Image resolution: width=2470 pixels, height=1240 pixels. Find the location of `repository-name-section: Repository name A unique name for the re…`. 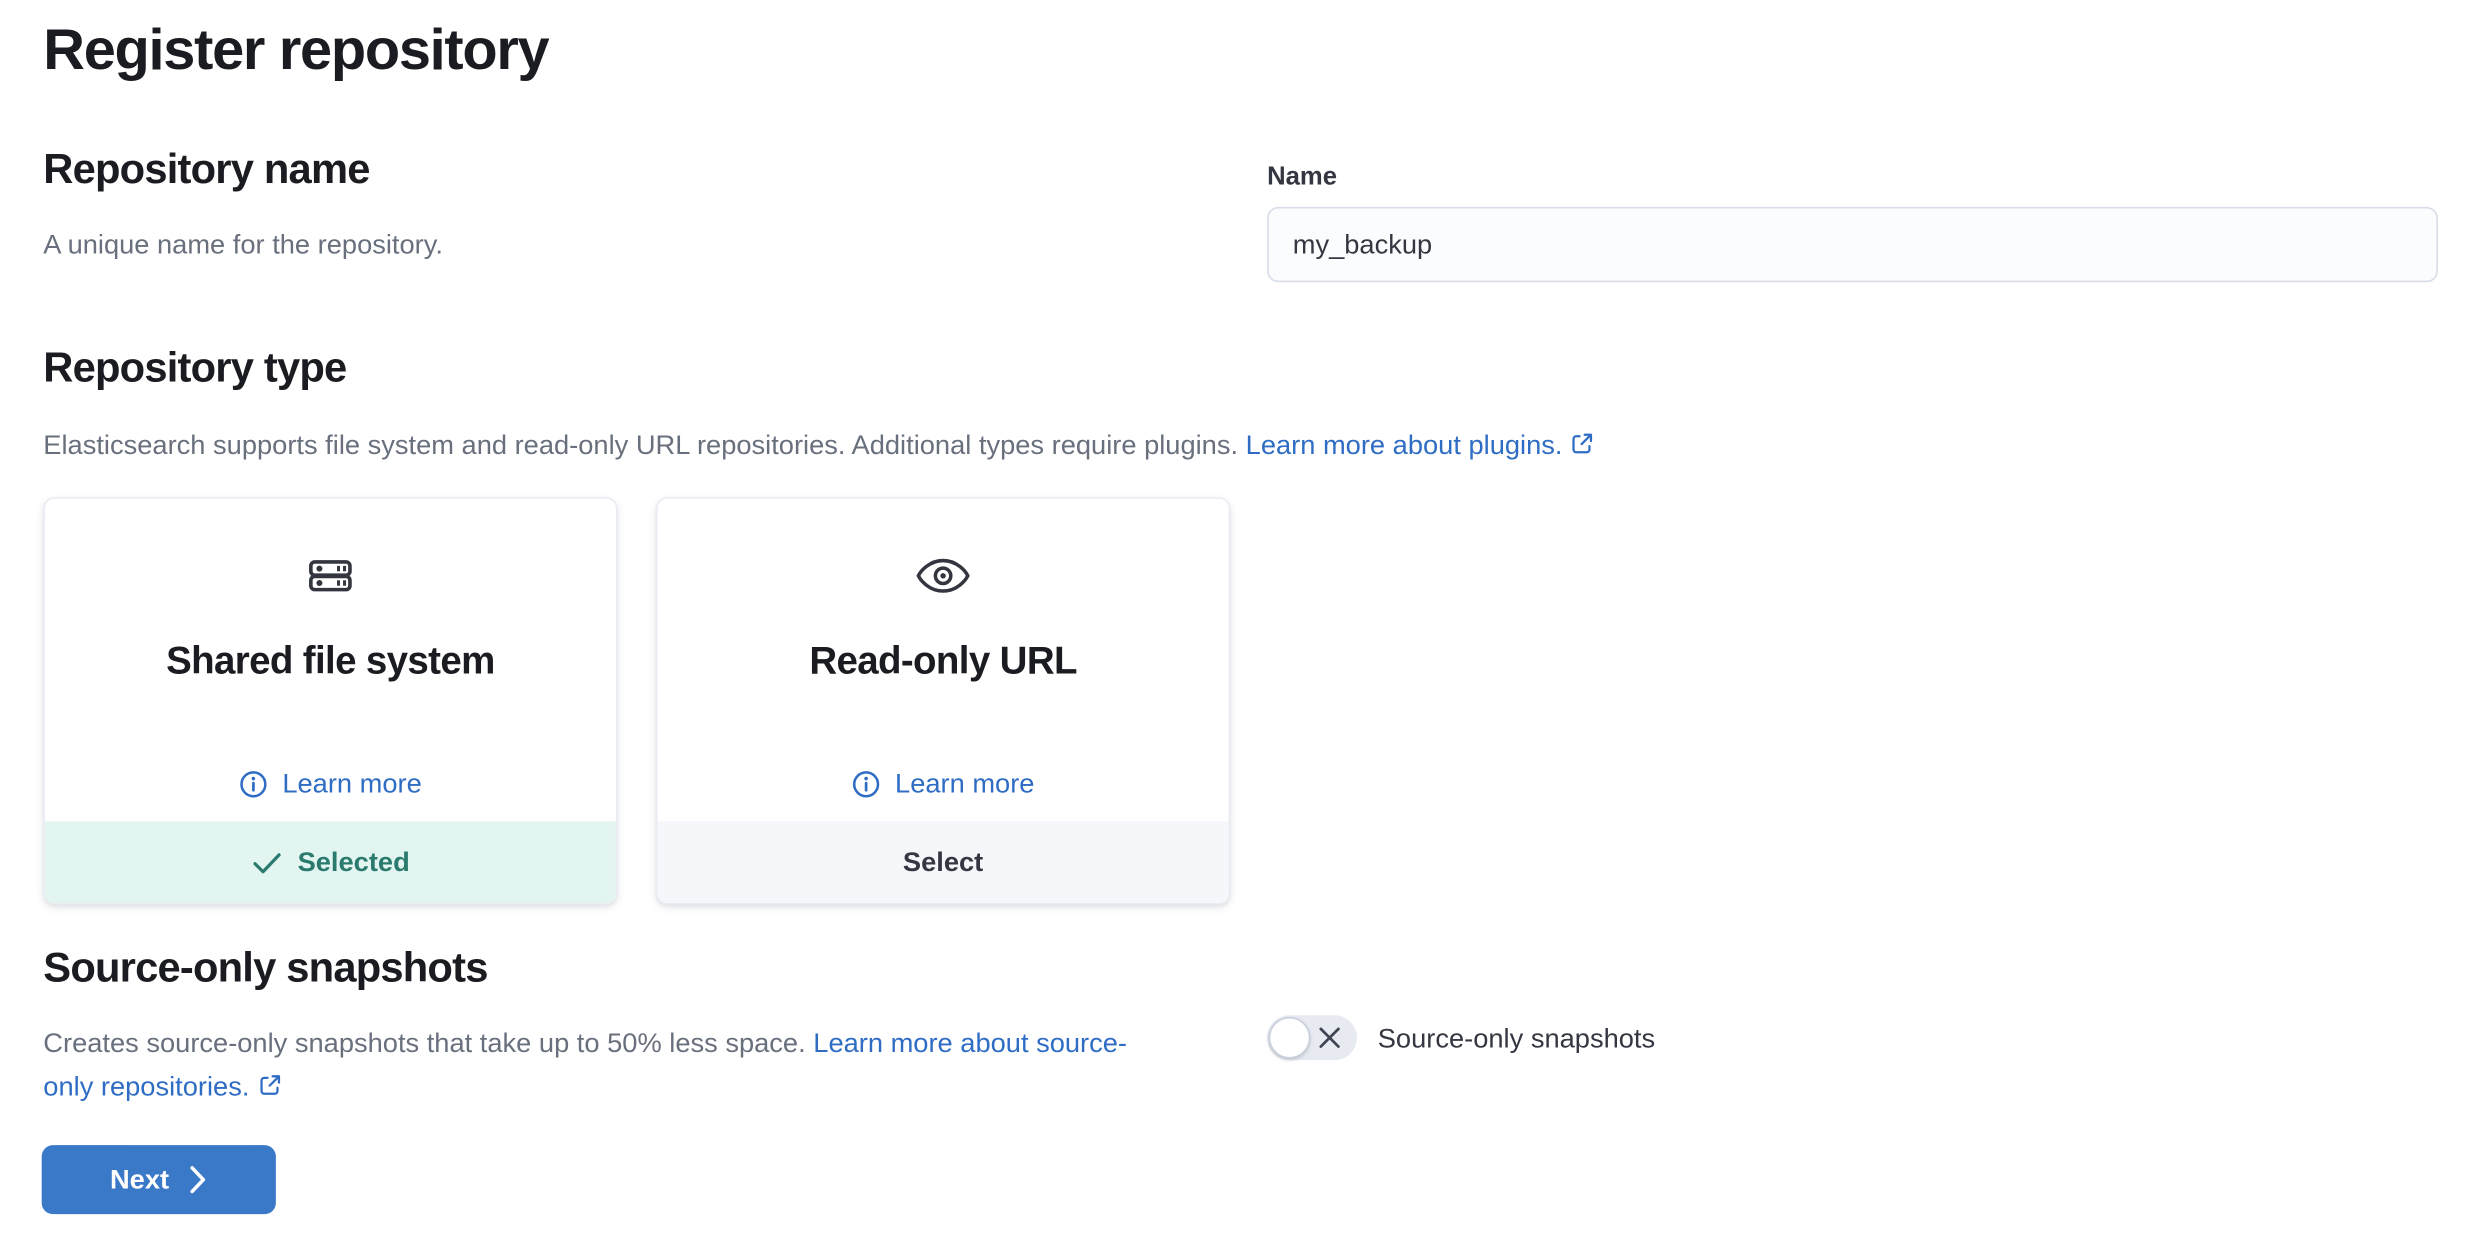

repository-name-section: Repository name A unique name for the re… is located at coordinates (604, 203).